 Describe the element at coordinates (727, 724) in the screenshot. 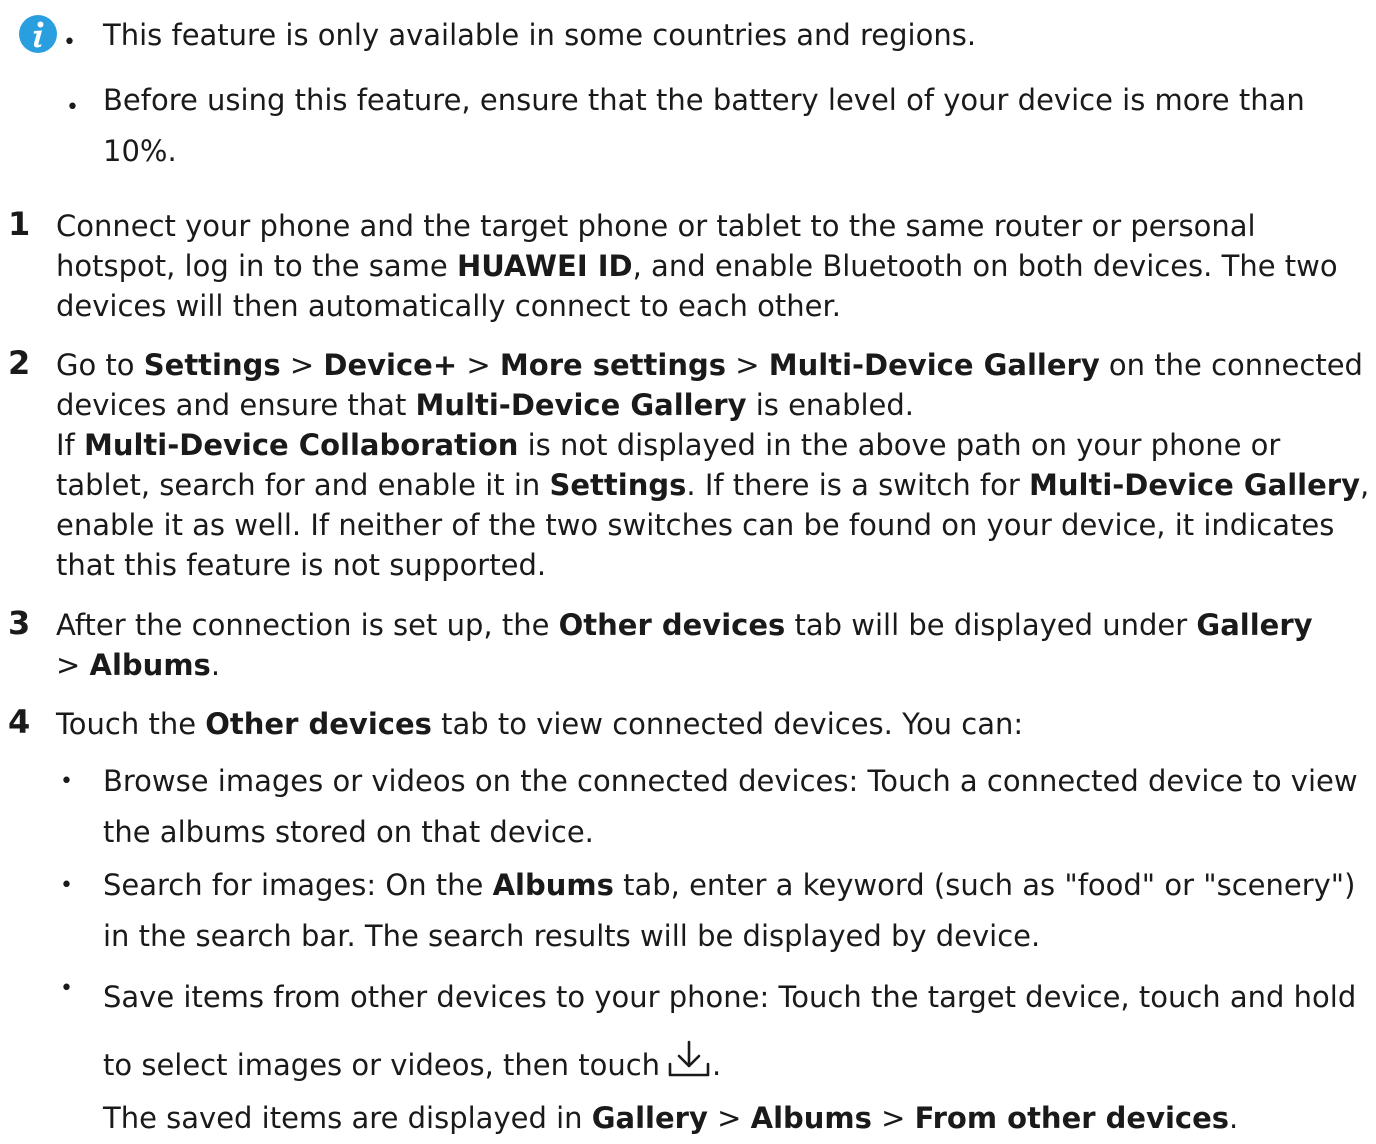

I see `text-run: tab to view connected devices. You can:` at that location.